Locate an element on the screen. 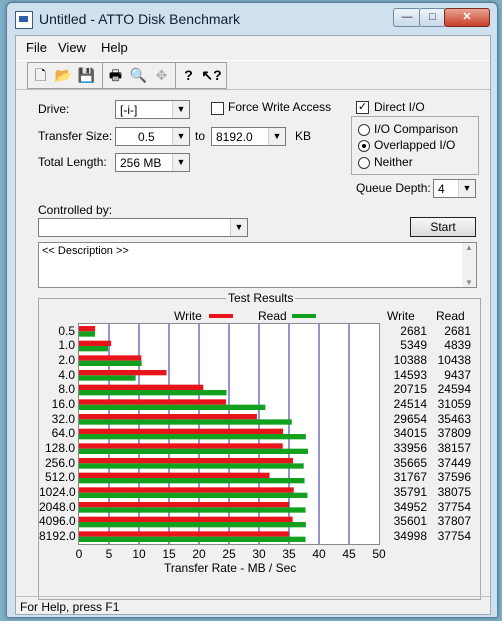 This screenshot has width=502, height=621. x-tick-label: 30 is located at coordinates (259, 554).